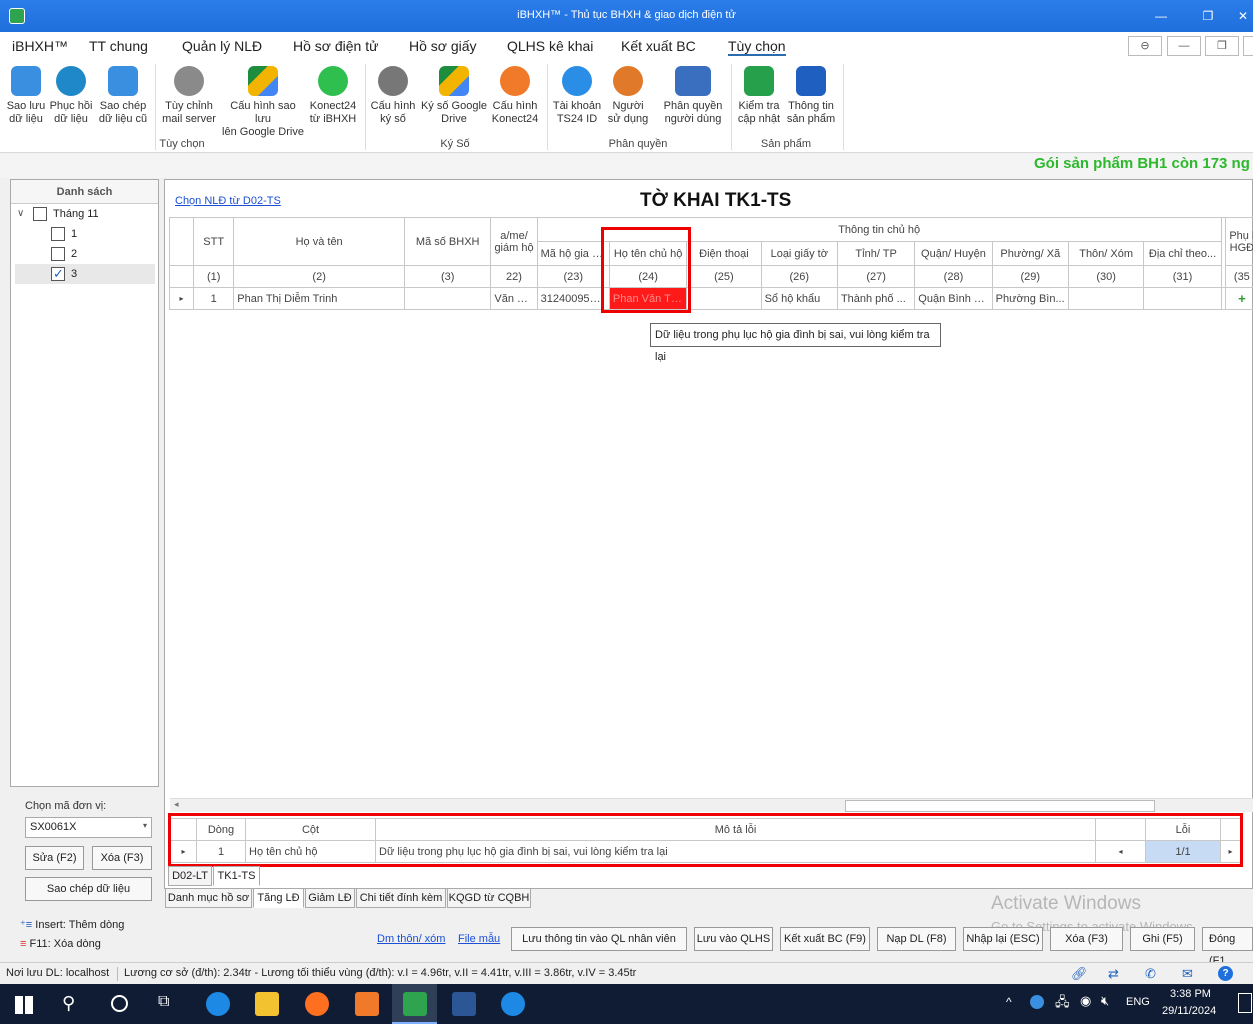 This screenshot has height=1024, width=1253. Describe the element at coordinates (319, 241) in the screenshot. I see `col-header-name: Họ và tên` at that location.